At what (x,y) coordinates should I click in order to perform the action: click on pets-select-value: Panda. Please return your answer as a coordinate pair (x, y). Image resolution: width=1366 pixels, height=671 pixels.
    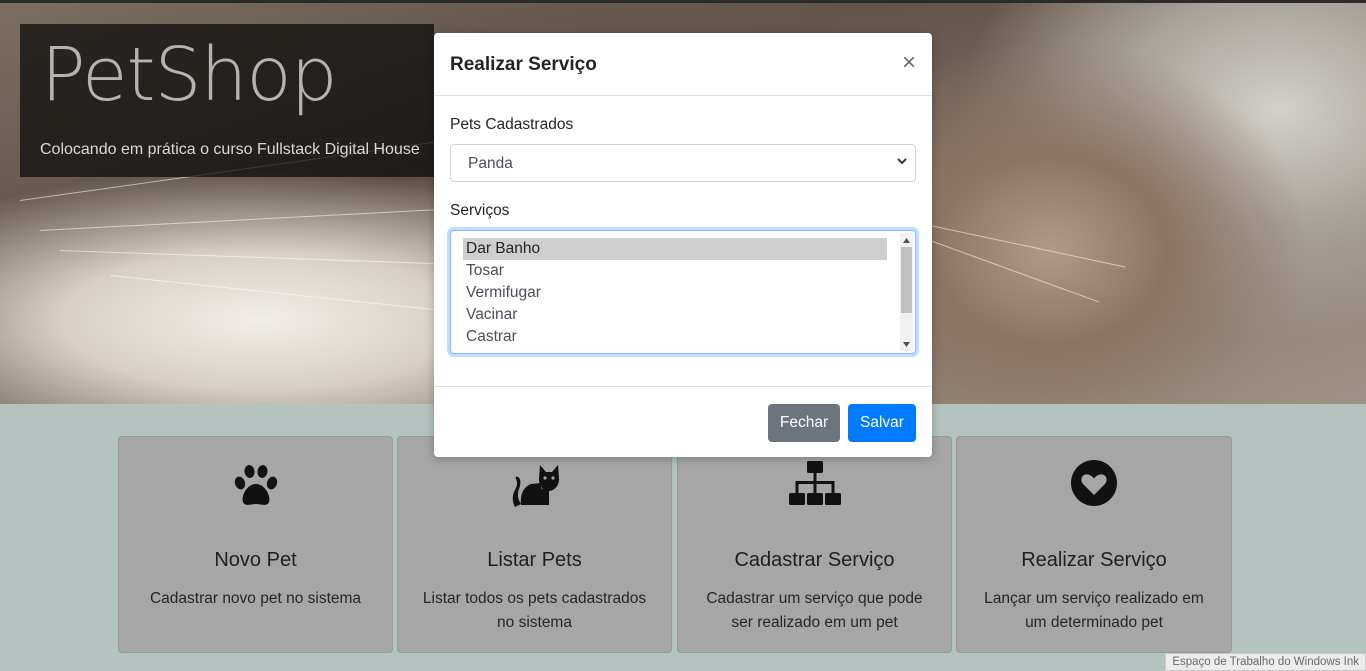
    Looking at the image, I should click on (490, 163).